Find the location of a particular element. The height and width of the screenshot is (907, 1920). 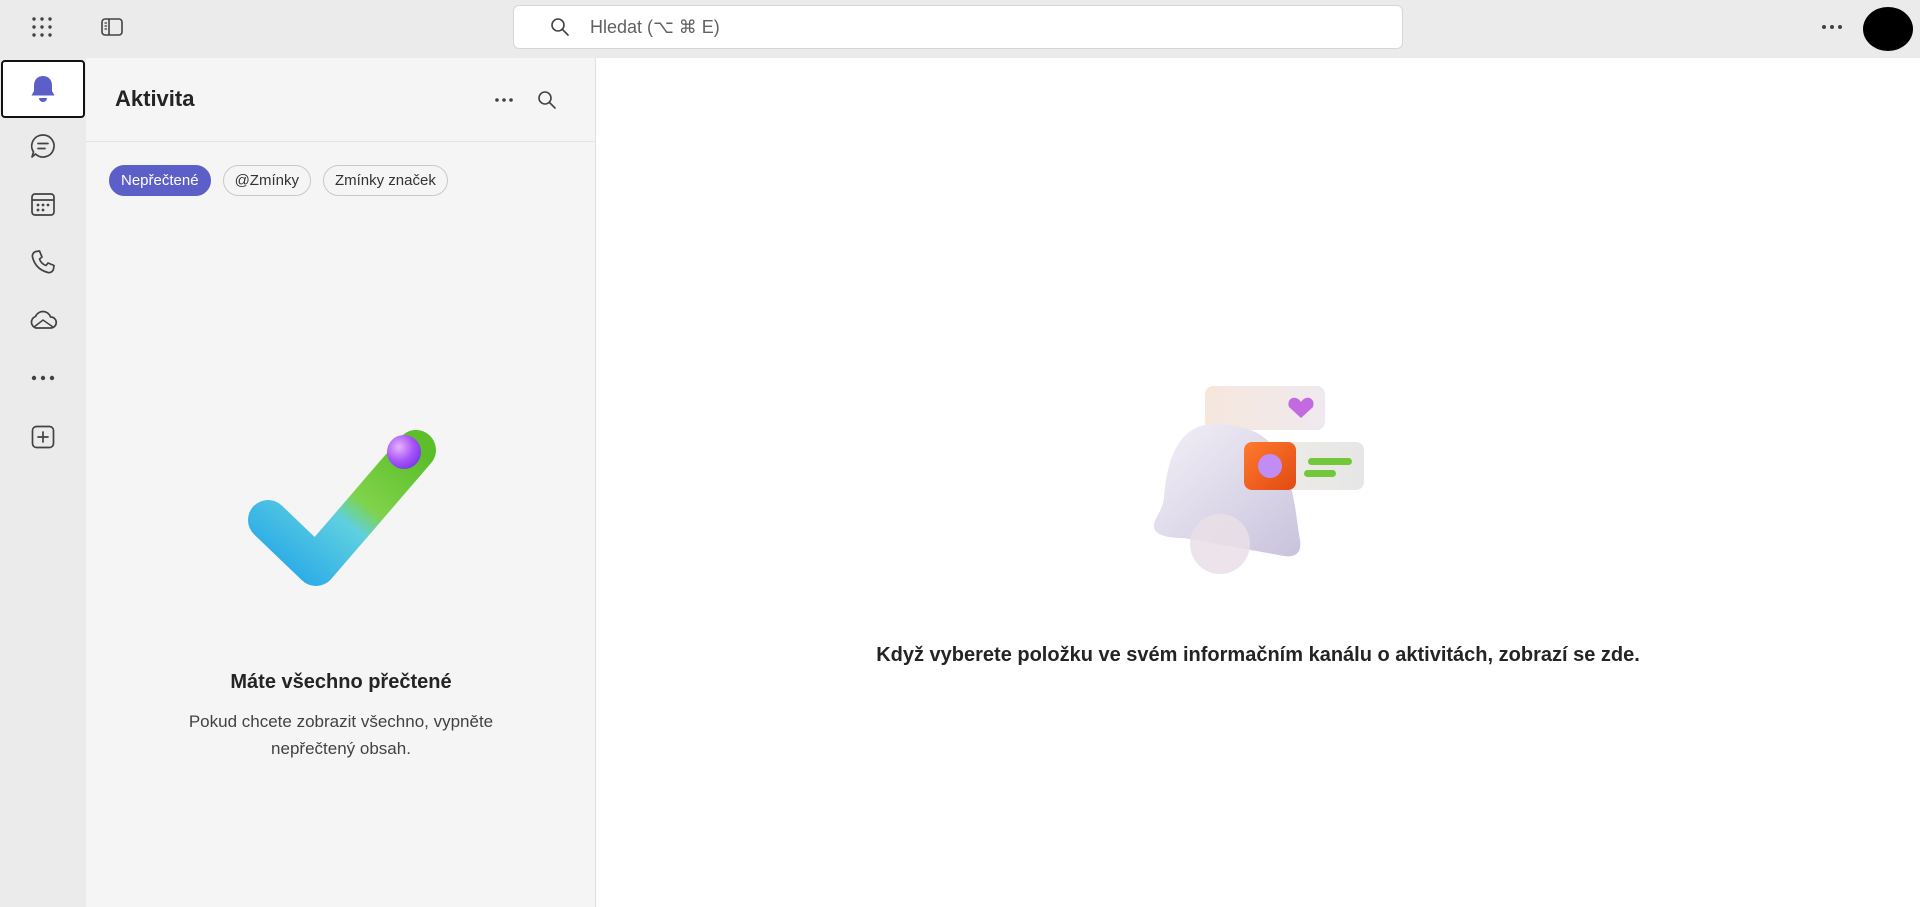

calendar-icon is located at coordinates (43, 204).